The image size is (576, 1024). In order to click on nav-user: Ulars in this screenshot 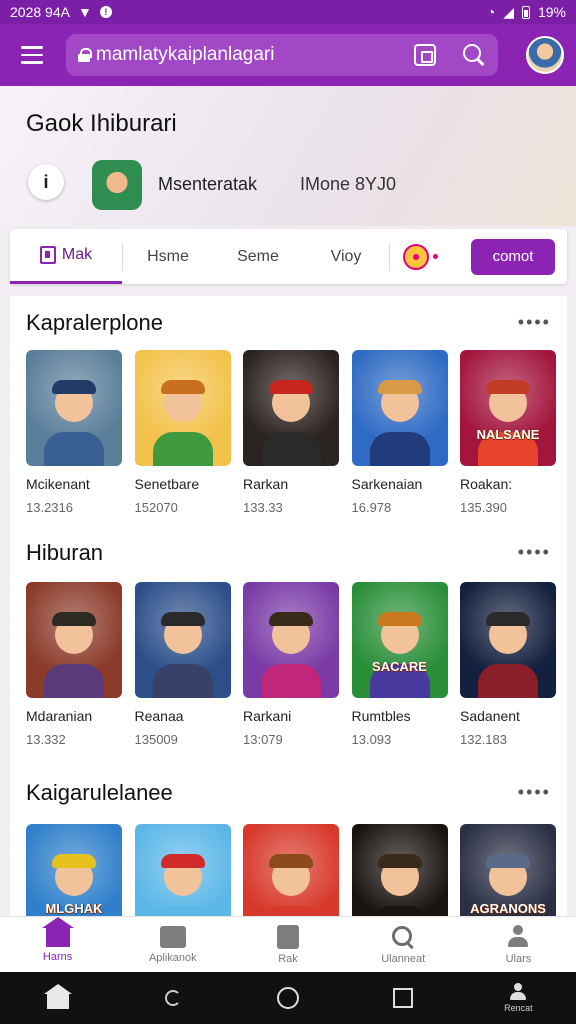, I will do `click(518, 944)`.